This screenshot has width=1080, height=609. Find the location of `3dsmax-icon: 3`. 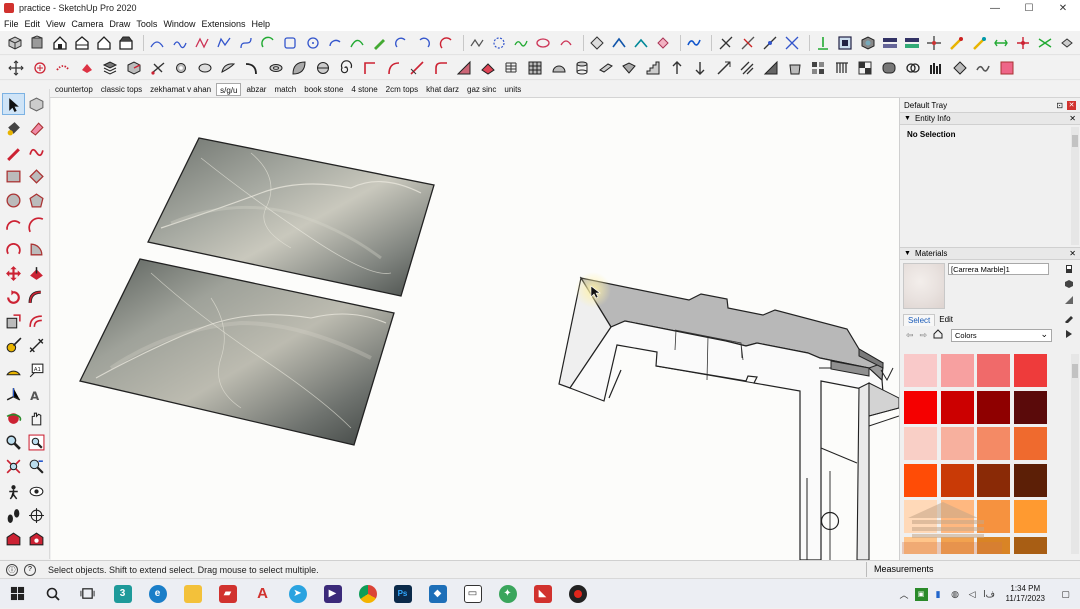

3dsmax-icon: 3 is located at coordinates (122, 594).